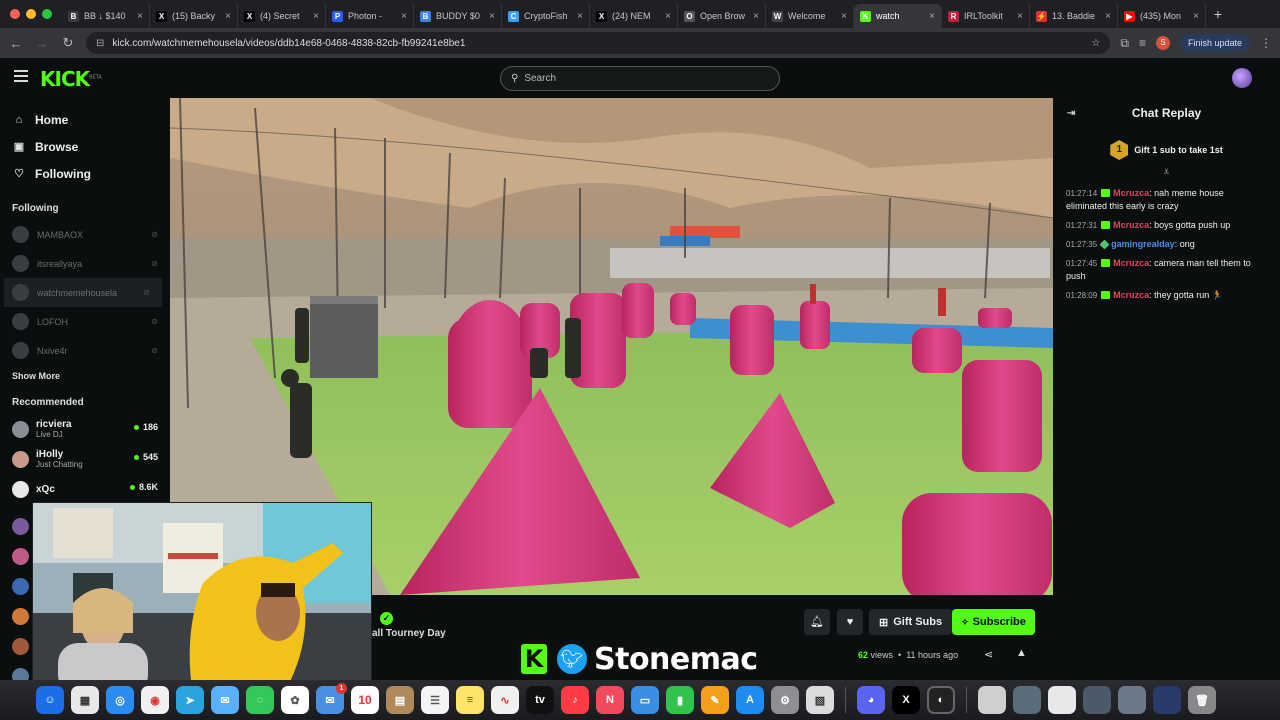 The width and height of the screenshot is (1280, 720). I want to click on browser-tab: X (15) Backy ×, so click(194, 16).